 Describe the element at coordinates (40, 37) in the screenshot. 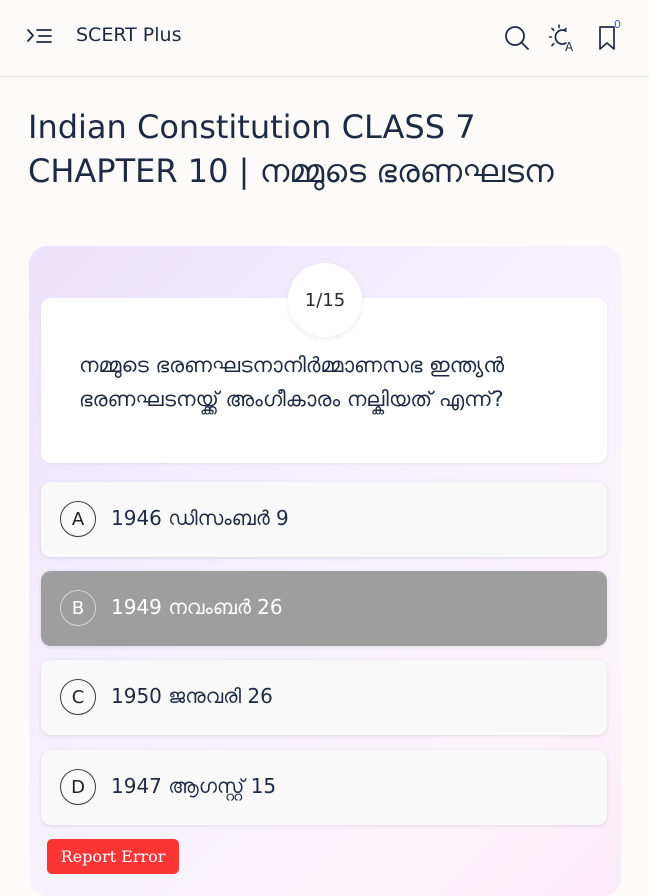

I see `menu-icon` at that location.